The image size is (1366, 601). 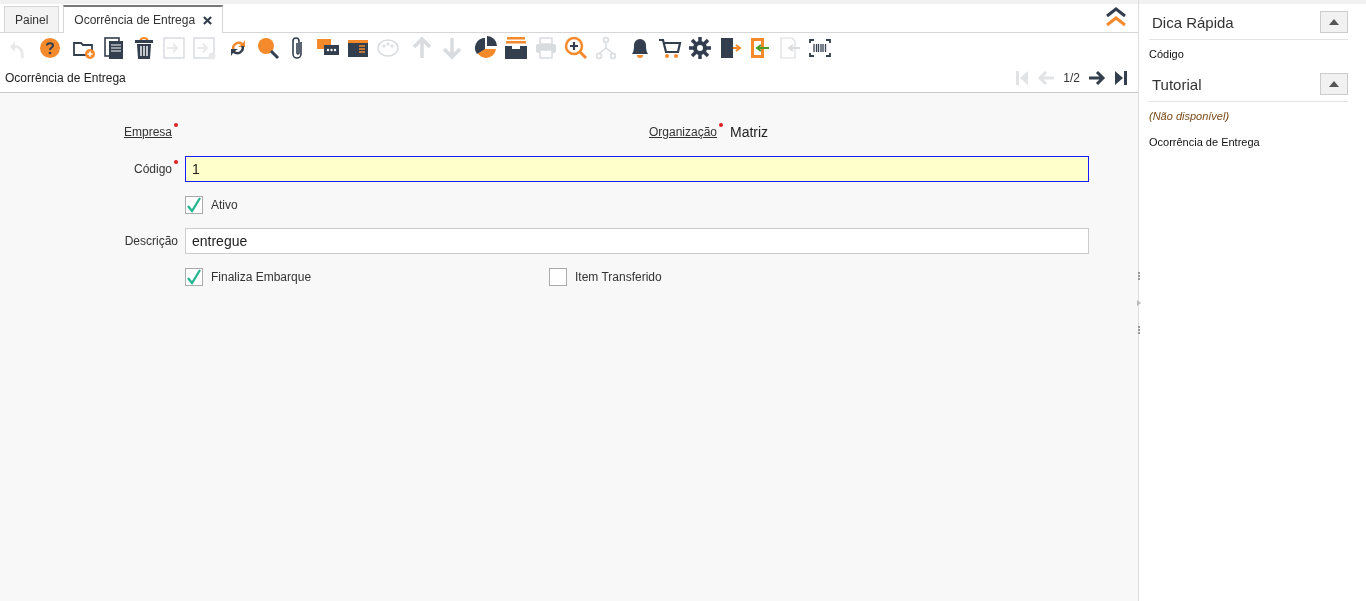 I want to click on field-label: Organização, so click(x=682, y=132).